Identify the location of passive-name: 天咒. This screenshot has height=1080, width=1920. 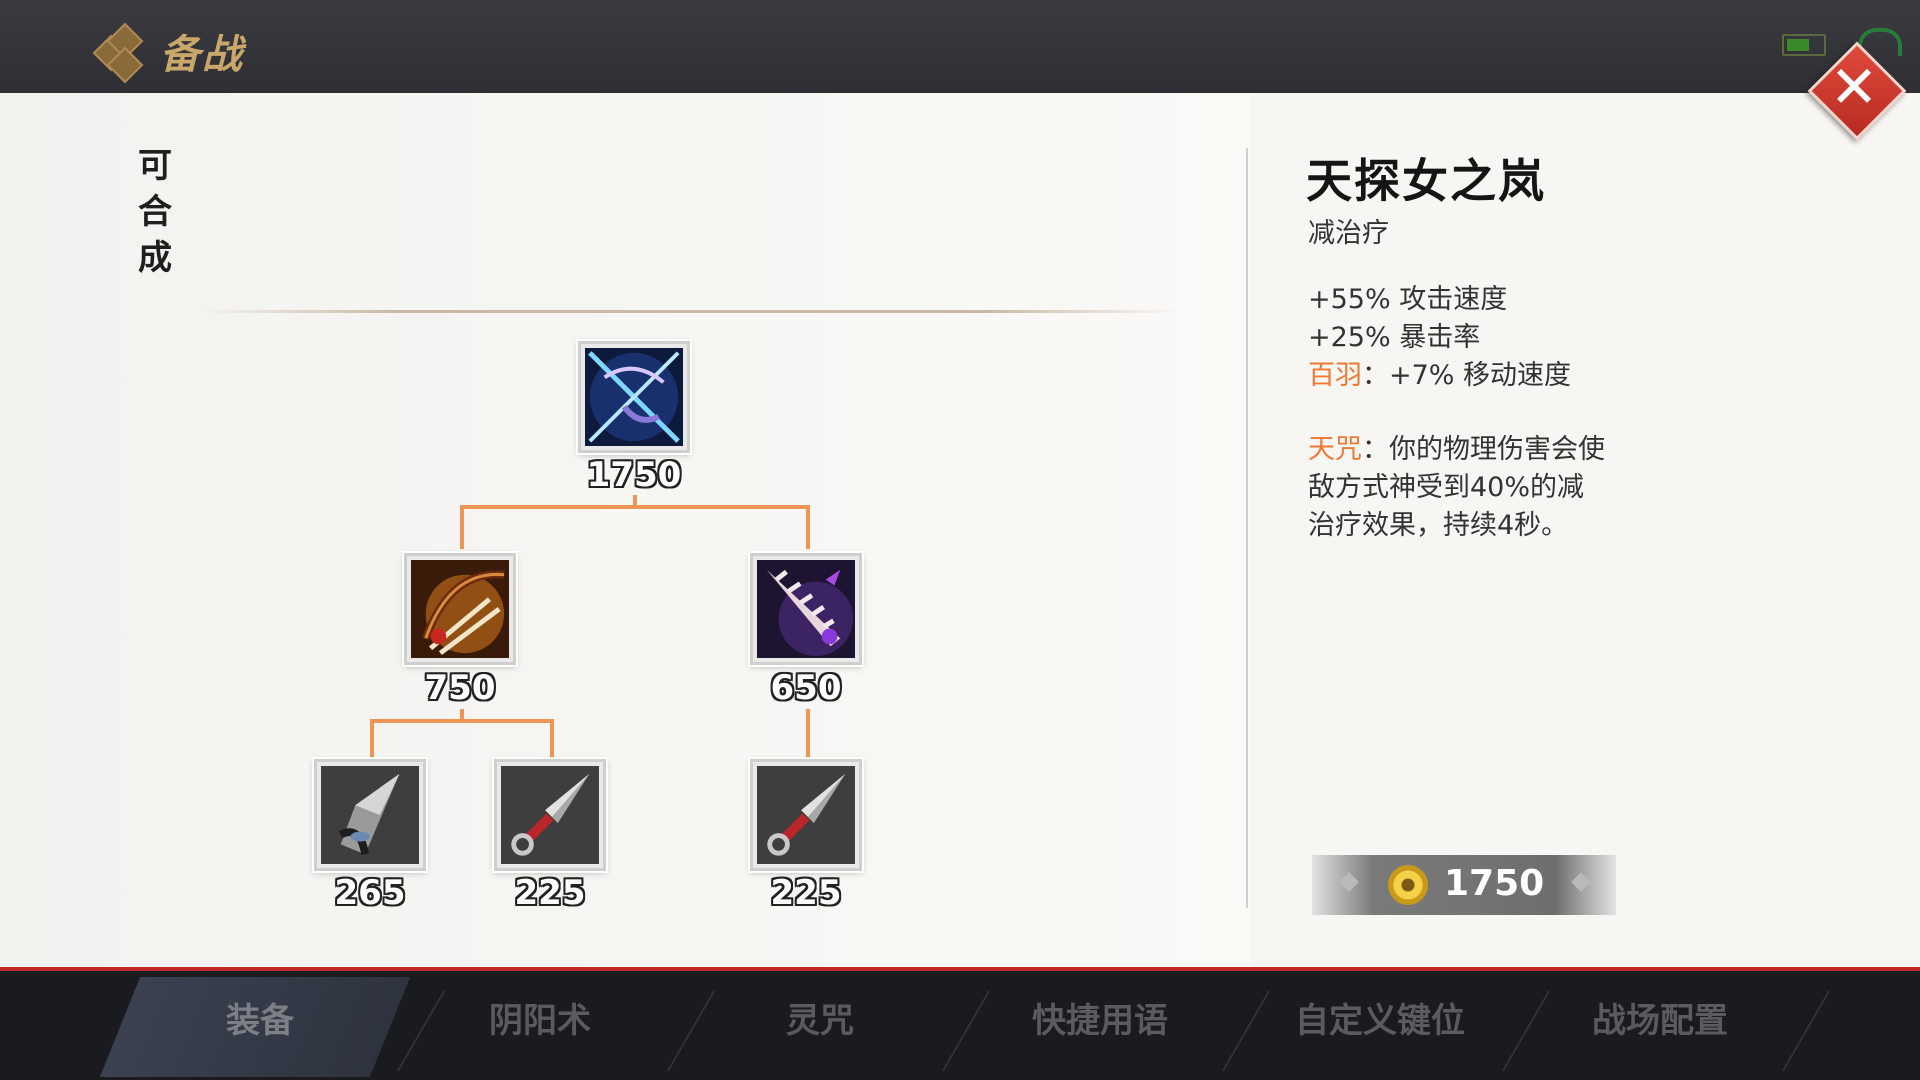
(1335, 449).